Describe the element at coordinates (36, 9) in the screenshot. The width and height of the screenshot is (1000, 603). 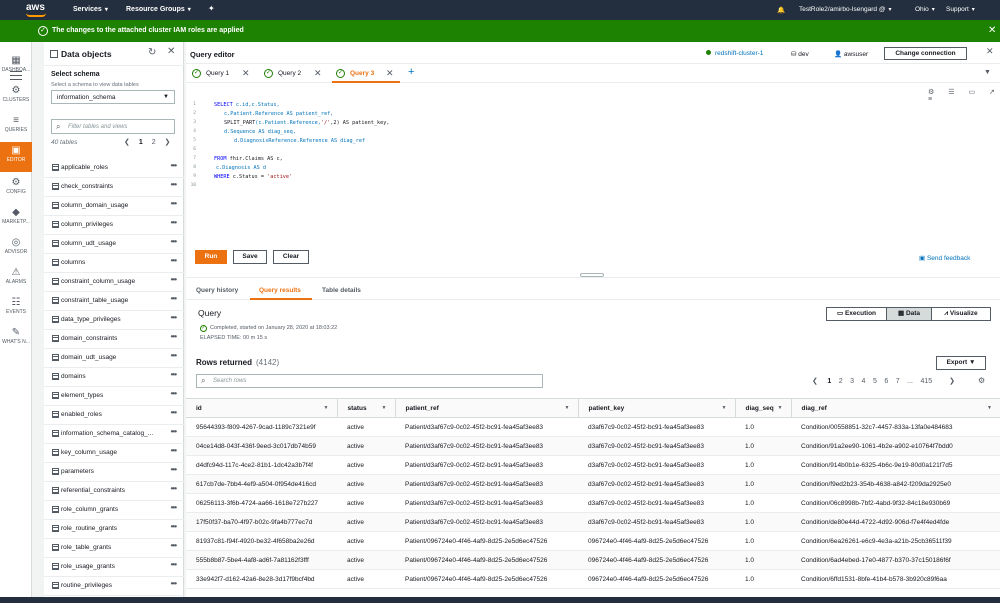
I see `aws-logo: aws` at that location.